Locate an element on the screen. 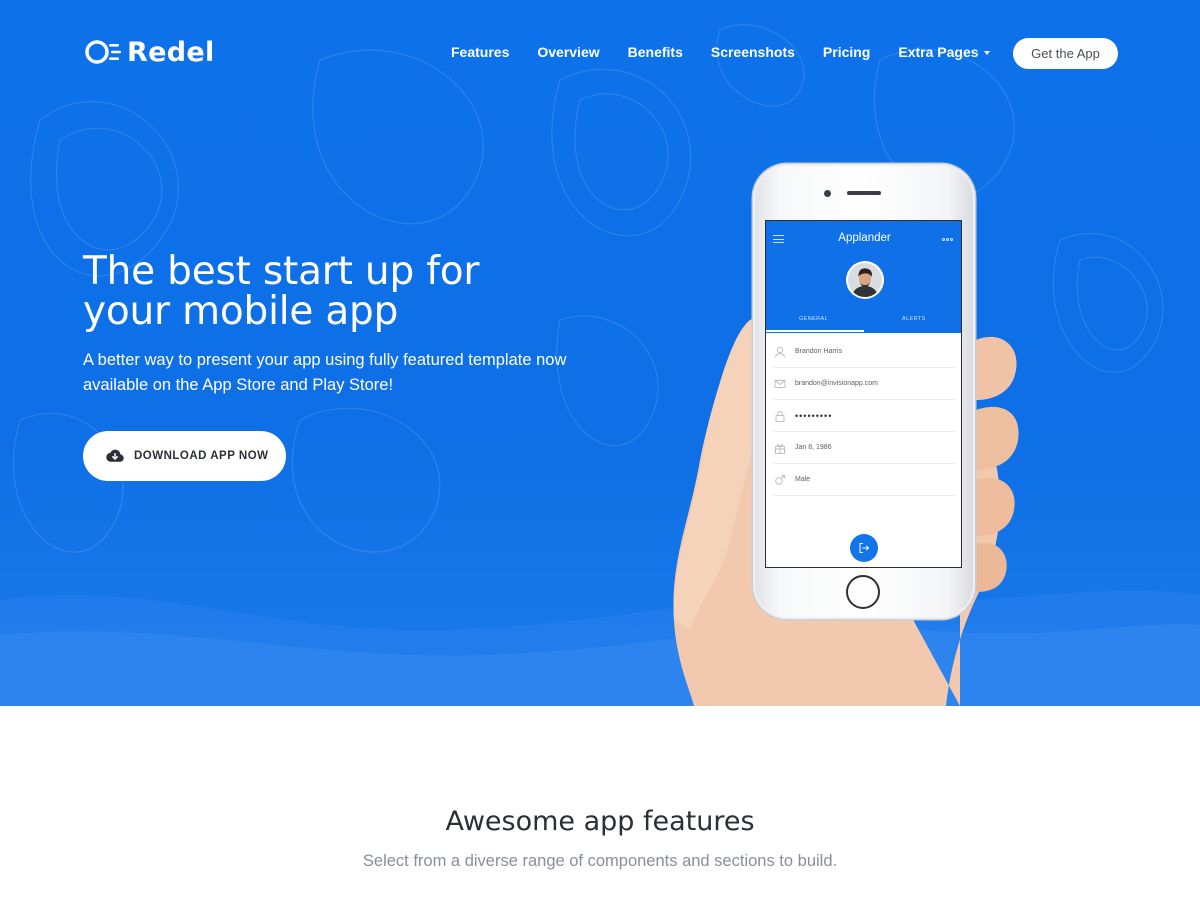 The width and height of the screenshot is (1200, 900). app-header: Applander GENERAL ALERTS is located at coordinates (863, 277).